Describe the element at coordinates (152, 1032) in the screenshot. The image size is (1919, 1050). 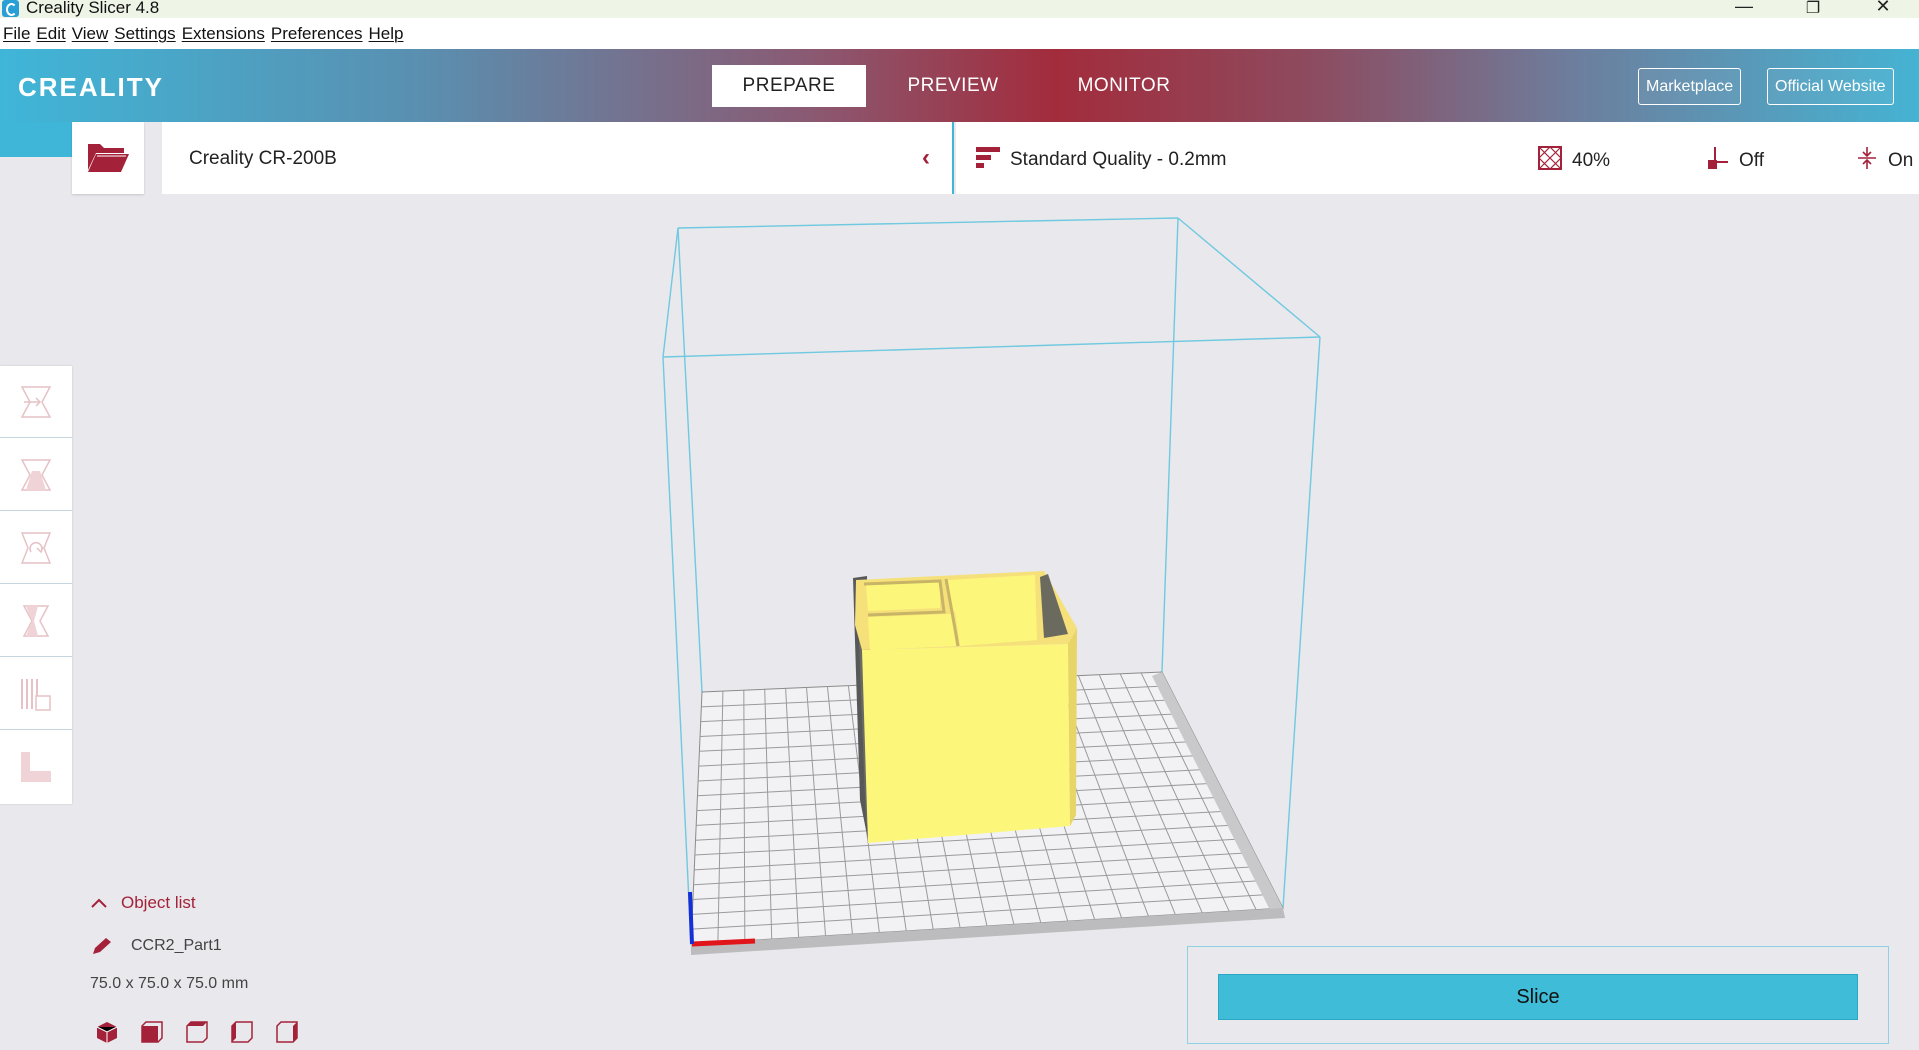
I see `front-view-icon` at that location.